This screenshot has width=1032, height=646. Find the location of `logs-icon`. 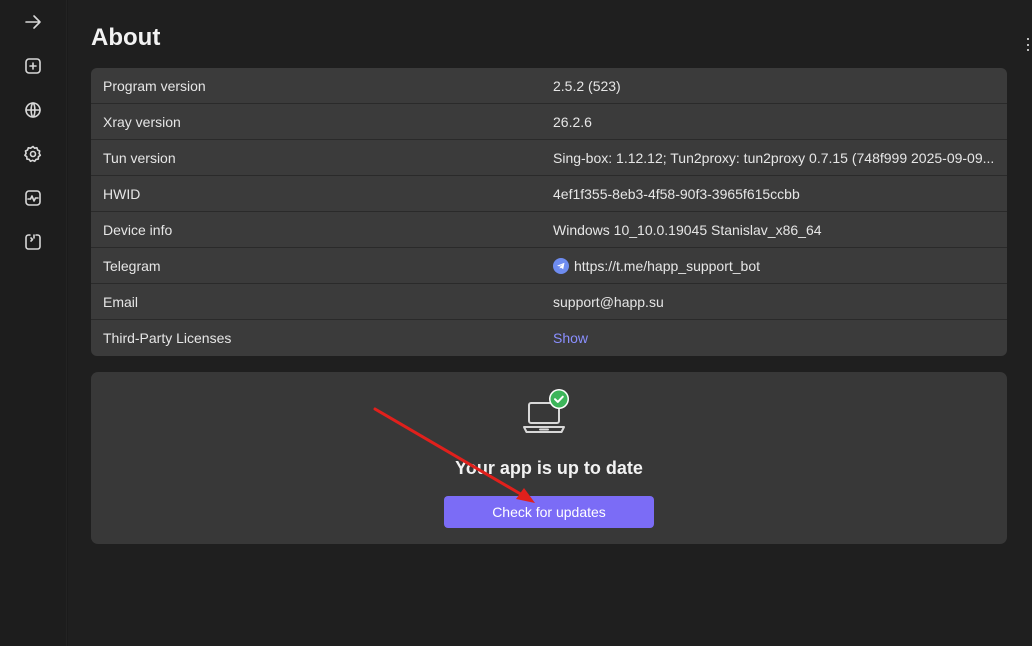

logs-icon is located at coordinates (33, 242).